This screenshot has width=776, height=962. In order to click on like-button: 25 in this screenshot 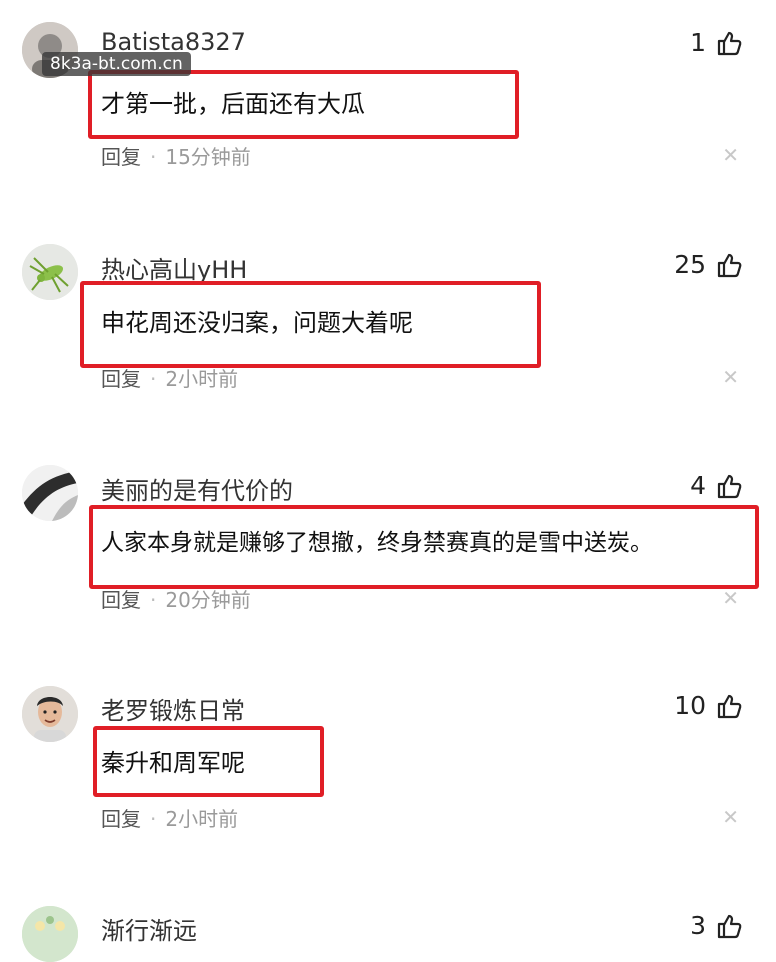, I will do `click(708, 264)`.